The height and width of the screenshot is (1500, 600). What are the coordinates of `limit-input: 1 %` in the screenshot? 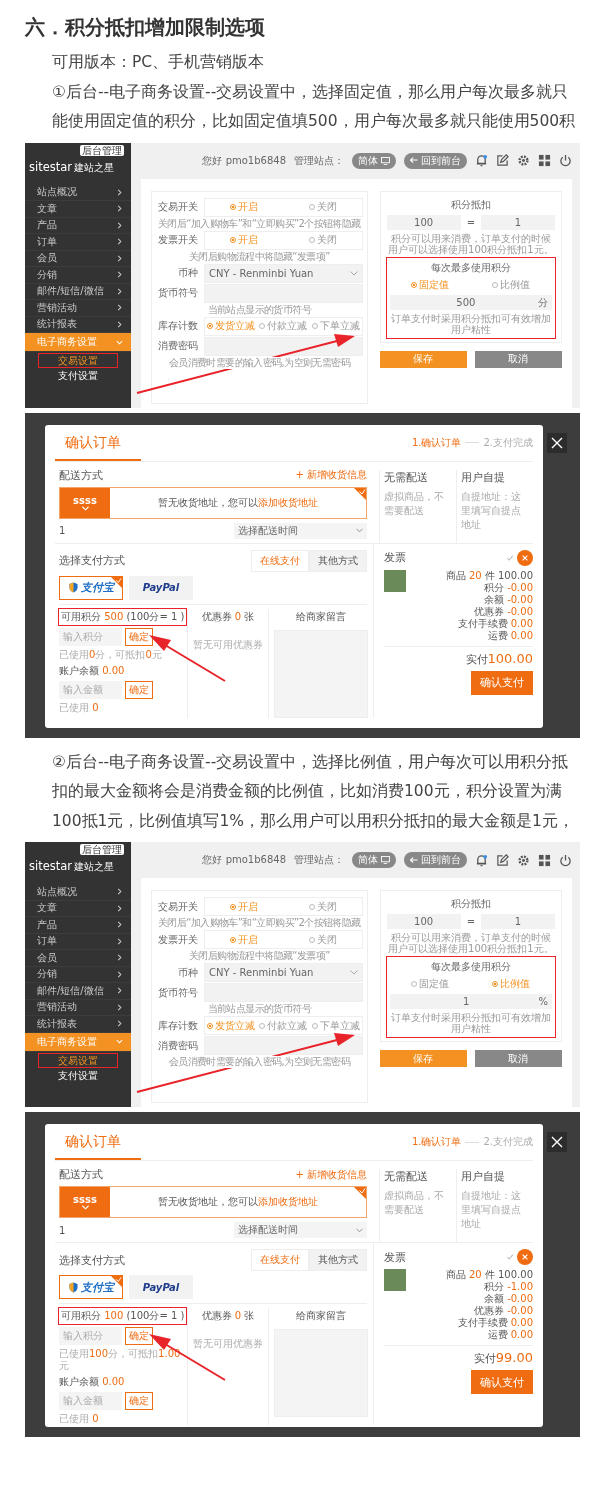 It's located at (470, 1001).